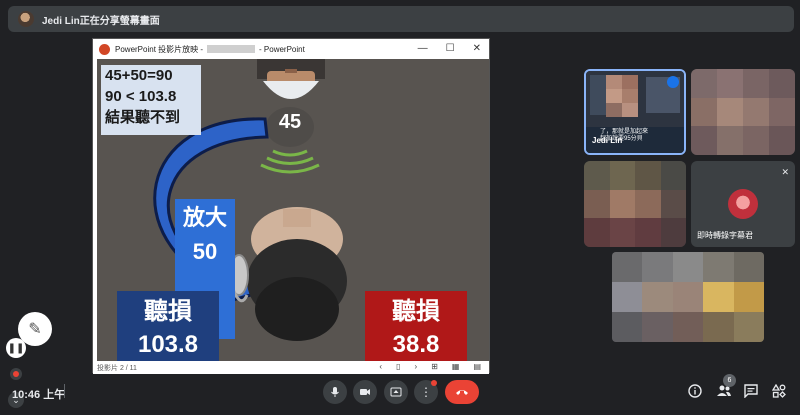 Image resolution: width=800 pixels, height=415 pixels. Describe the element at coordinates (168, 326) in the screenshot. I see `hearing-loss-left-box: 聽損 103.8` at that location.